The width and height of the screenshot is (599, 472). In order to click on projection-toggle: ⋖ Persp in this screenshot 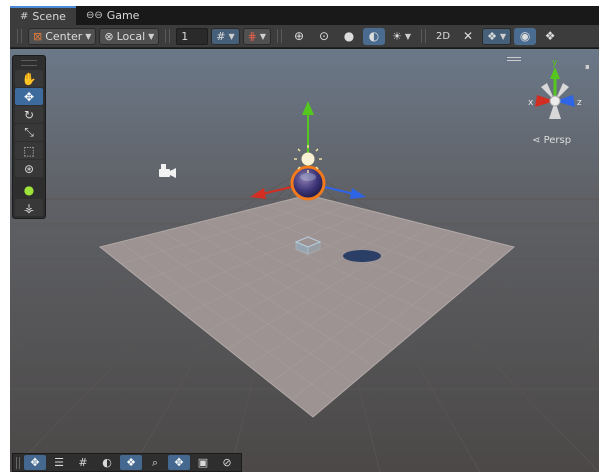, I will do `click(551, 140)`.